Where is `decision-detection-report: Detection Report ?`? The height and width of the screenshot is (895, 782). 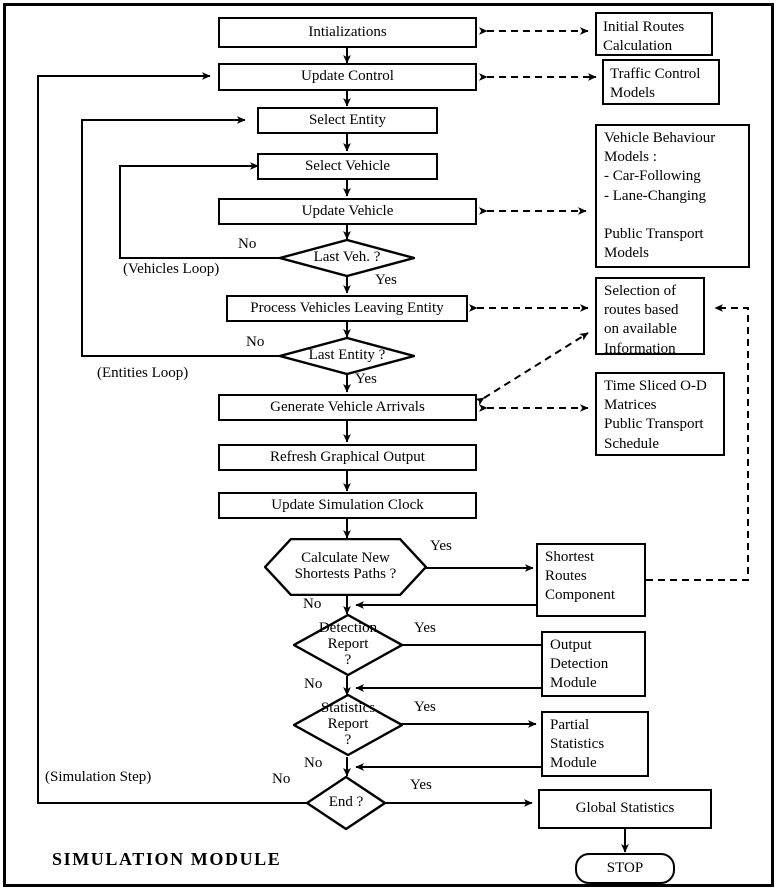 decision-detection-report: Detection Report ? is located at coordinates (348, 645).